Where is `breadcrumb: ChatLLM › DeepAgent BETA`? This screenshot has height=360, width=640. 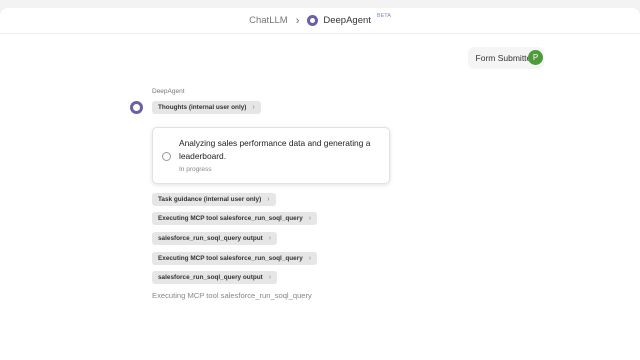 breadcrumb: ChatLLM › DeepAgent BETA is located at coordinates (320, 21).